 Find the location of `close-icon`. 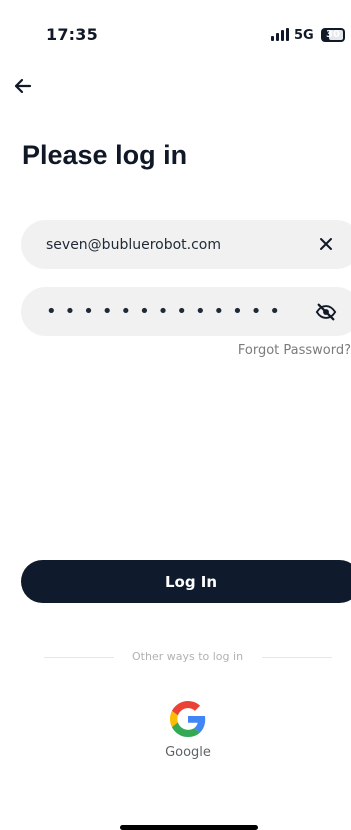

close-icon is located at coordinates (326, 244).